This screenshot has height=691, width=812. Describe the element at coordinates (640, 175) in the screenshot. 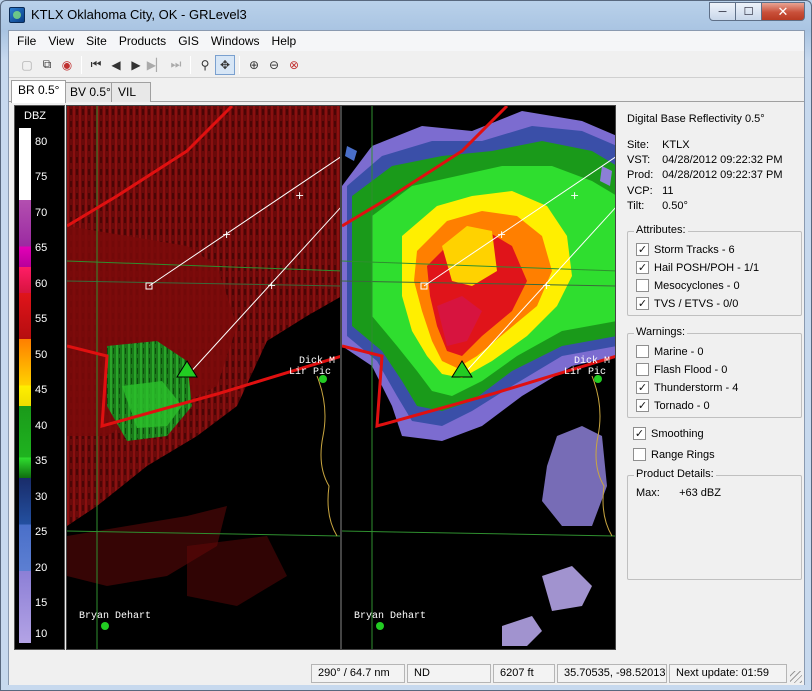

I see `prod-label: Prod:` at that location.